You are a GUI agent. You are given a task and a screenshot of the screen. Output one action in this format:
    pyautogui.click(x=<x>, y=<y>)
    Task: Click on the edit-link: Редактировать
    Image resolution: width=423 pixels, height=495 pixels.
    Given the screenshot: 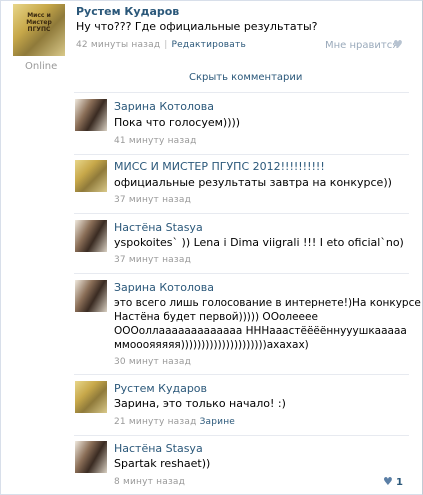 What is the action you would take?
    pyautogui.click(x=209, y=45)
    